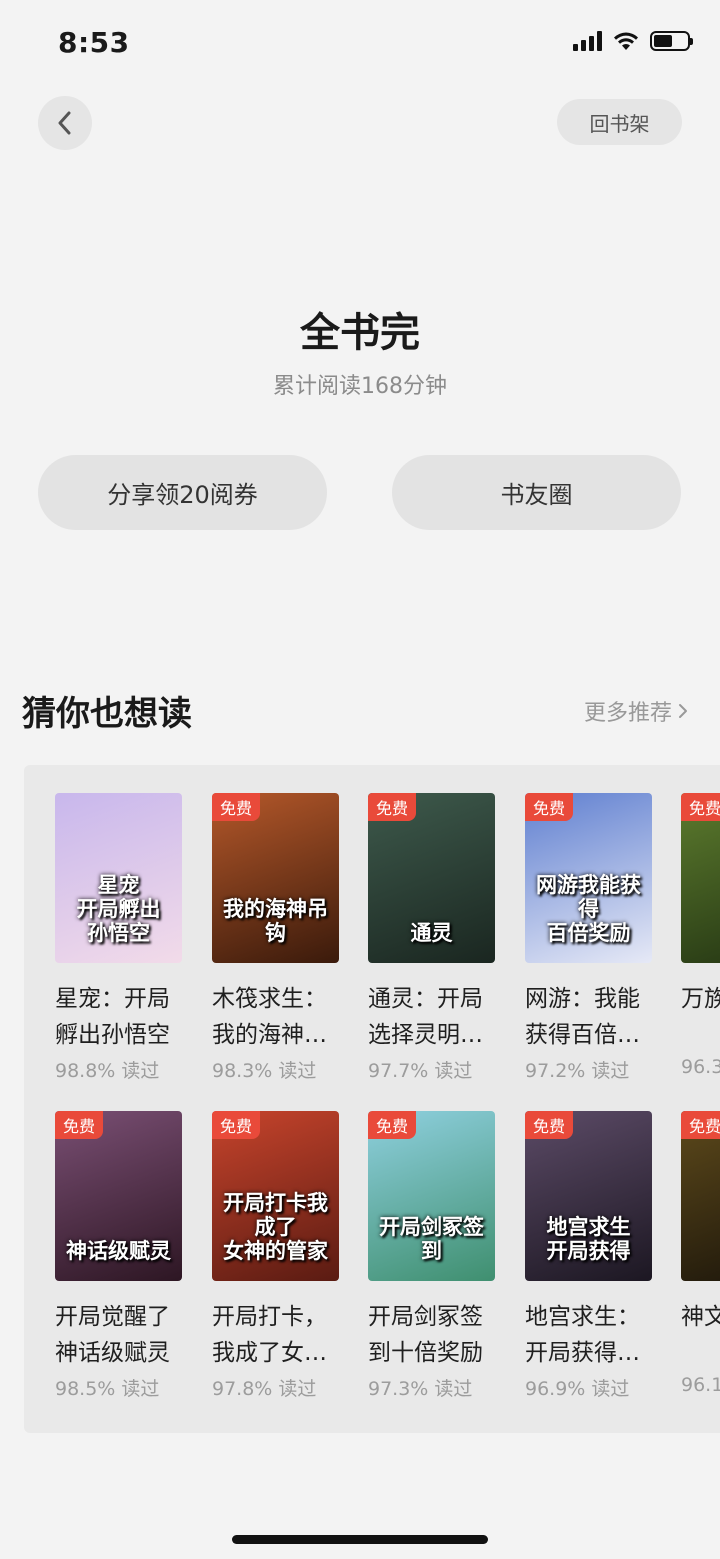 The height and width of the screenshot is (1559, 720). What do you see at coordinates (431, 878) in the screenshot?
I see `book-cover: 通灵 免费` at bounding box center [431, 878].